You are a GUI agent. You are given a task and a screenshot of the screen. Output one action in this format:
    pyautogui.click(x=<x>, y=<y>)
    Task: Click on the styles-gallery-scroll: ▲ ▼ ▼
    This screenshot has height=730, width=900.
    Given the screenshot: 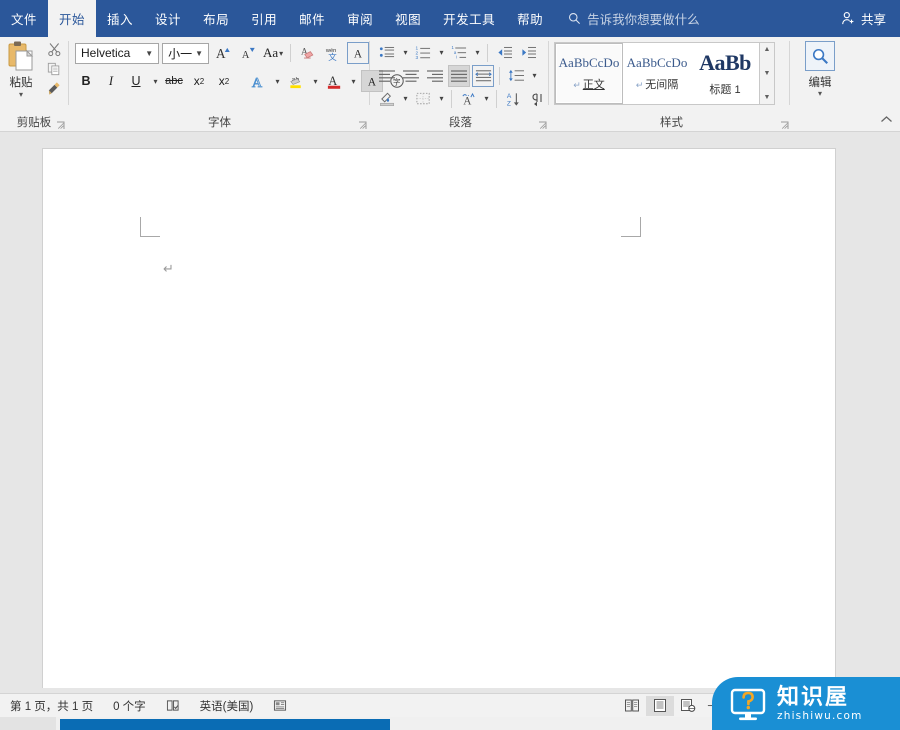 What is the action you would take?
    pyautogui.click(x=767, y=73)
    